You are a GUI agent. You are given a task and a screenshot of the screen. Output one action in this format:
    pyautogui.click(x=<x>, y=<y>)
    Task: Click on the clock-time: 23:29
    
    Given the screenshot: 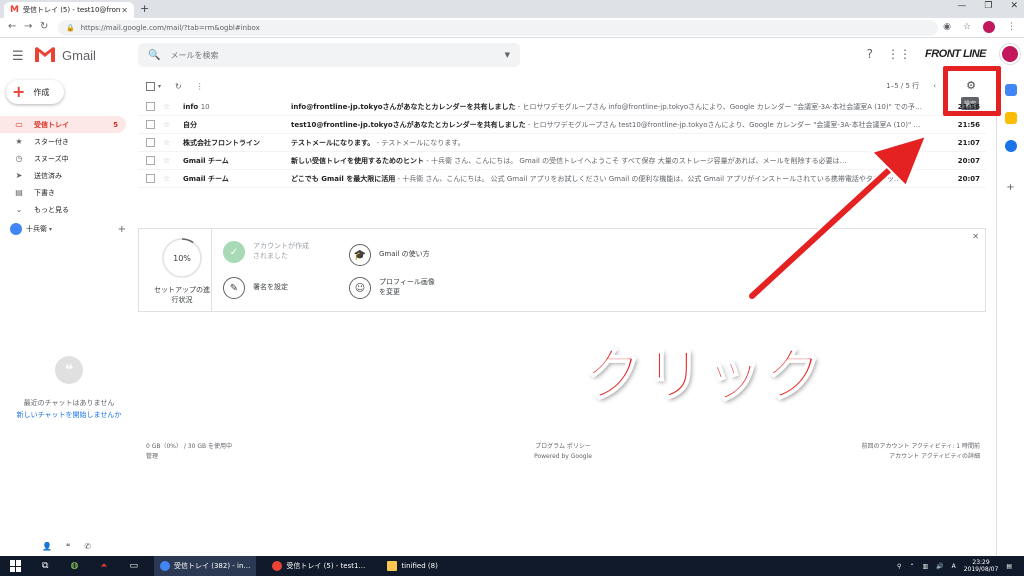 What is the action you would take?
    pyautogui.click(x=981, y=562)
    